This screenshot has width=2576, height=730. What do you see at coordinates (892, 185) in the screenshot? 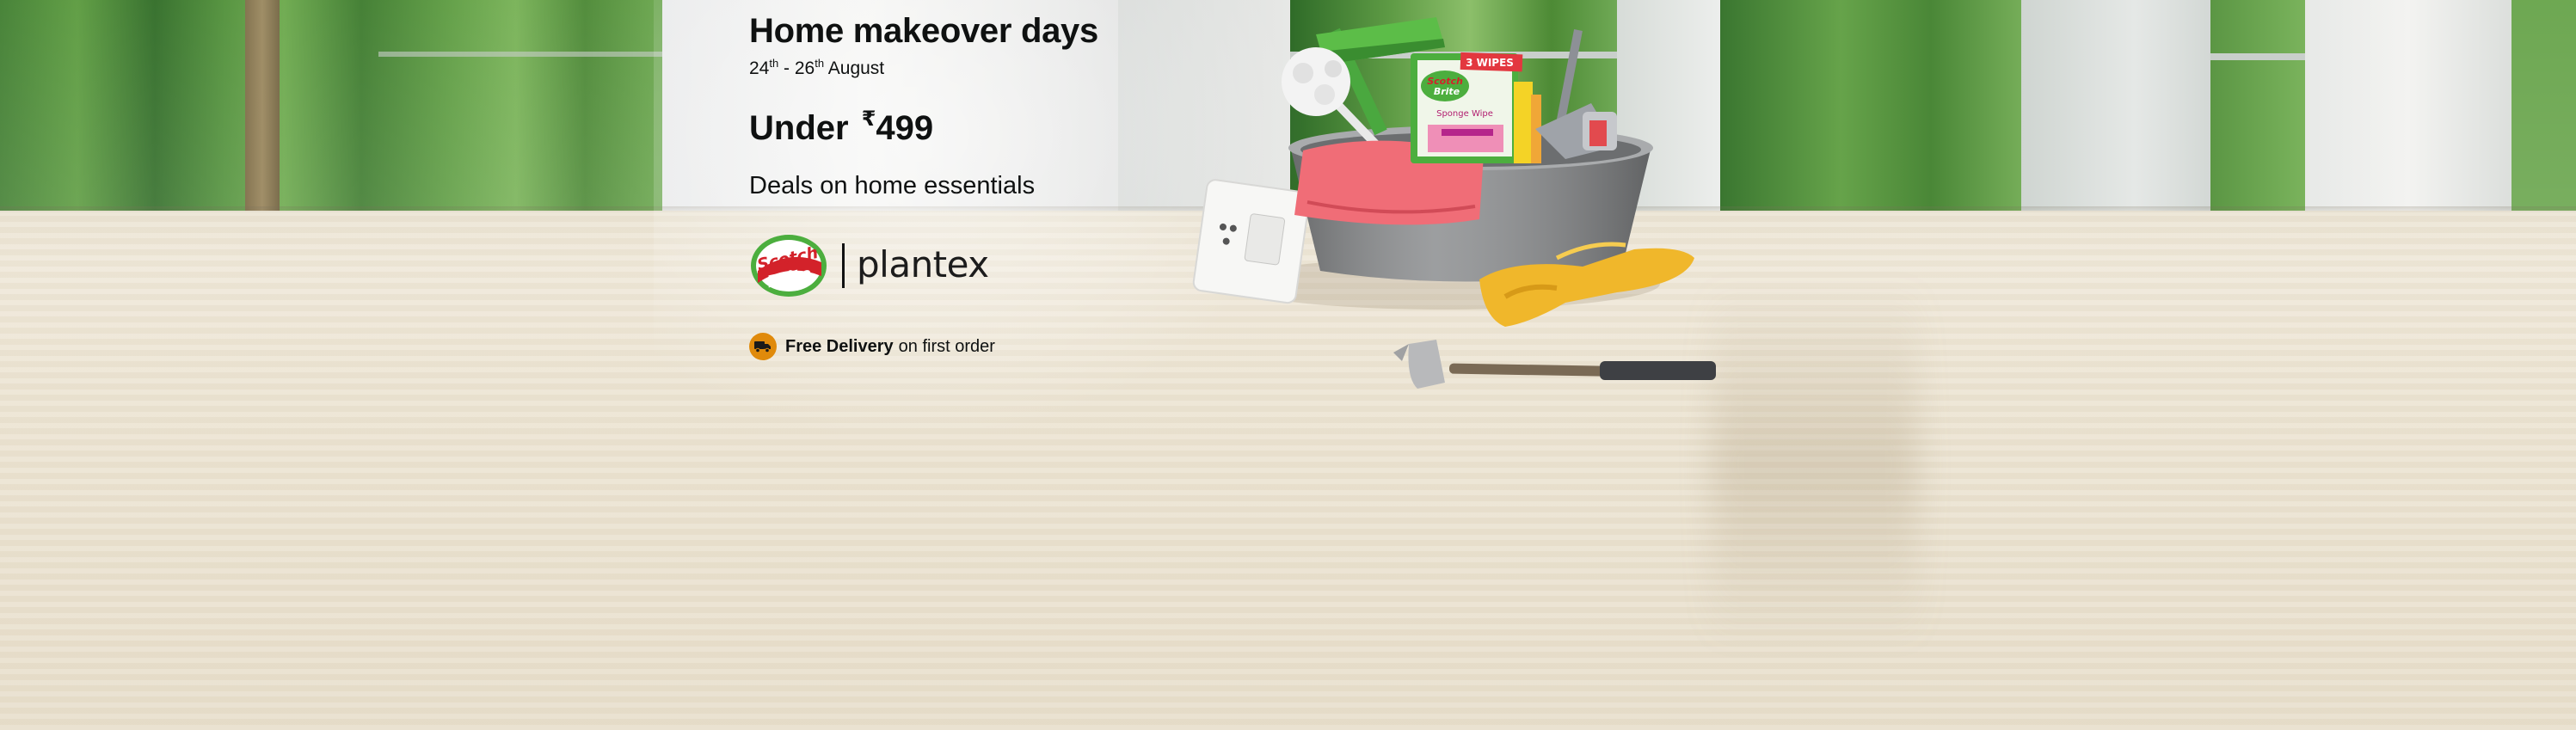
I see `banner-subtitle: Deals on home essentials` at bounding box center [892, 185].